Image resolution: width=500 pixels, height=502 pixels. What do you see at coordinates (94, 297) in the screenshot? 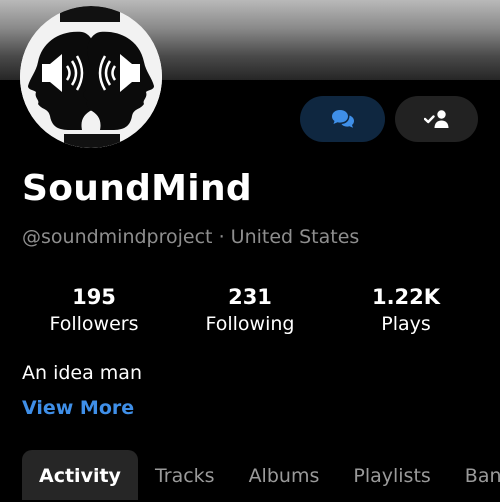
I see `followers-count: 195` at bounding box center [94, 297].